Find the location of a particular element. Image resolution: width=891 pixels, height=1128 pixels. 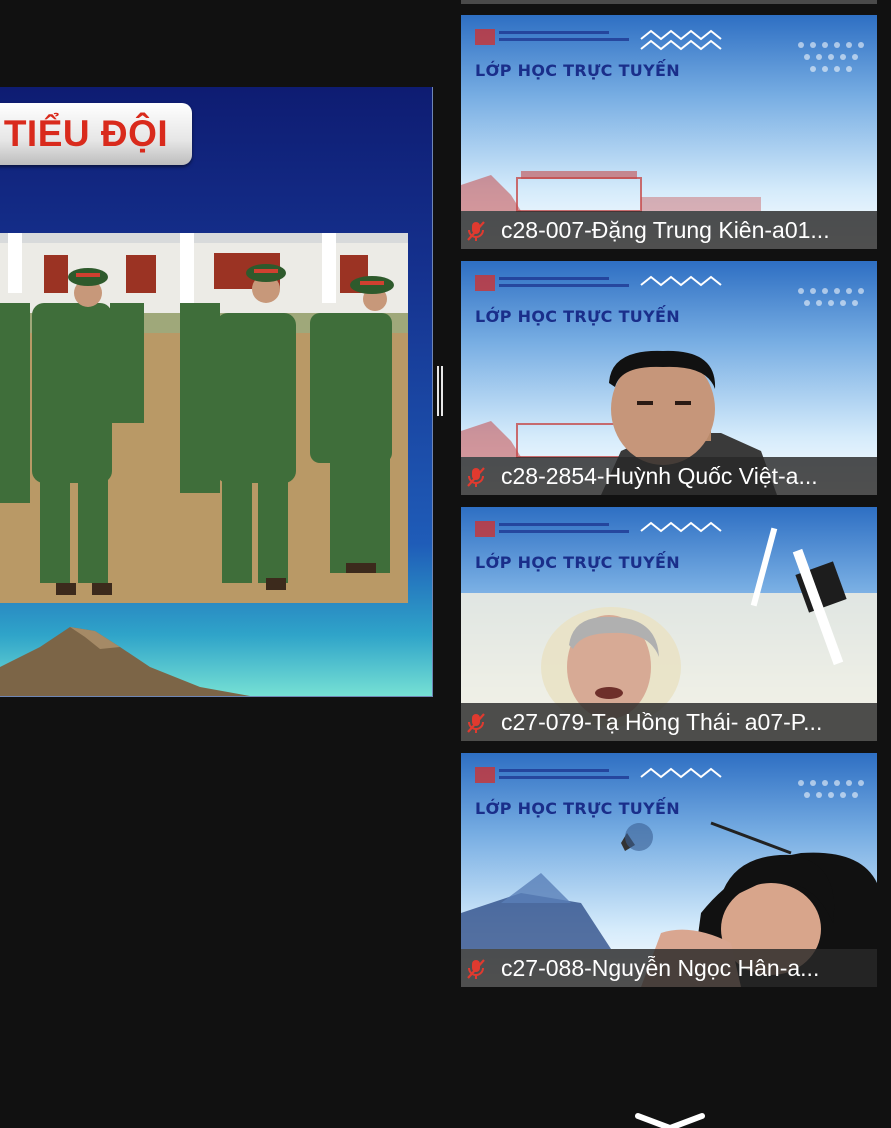

mountain-graphic is located at coordinates (125, 661).